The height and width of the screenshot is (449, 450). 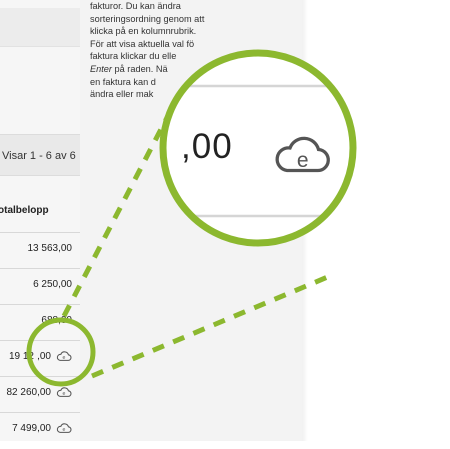 I want to click on zoom-amount: ,00, so click(x=207, y=146).